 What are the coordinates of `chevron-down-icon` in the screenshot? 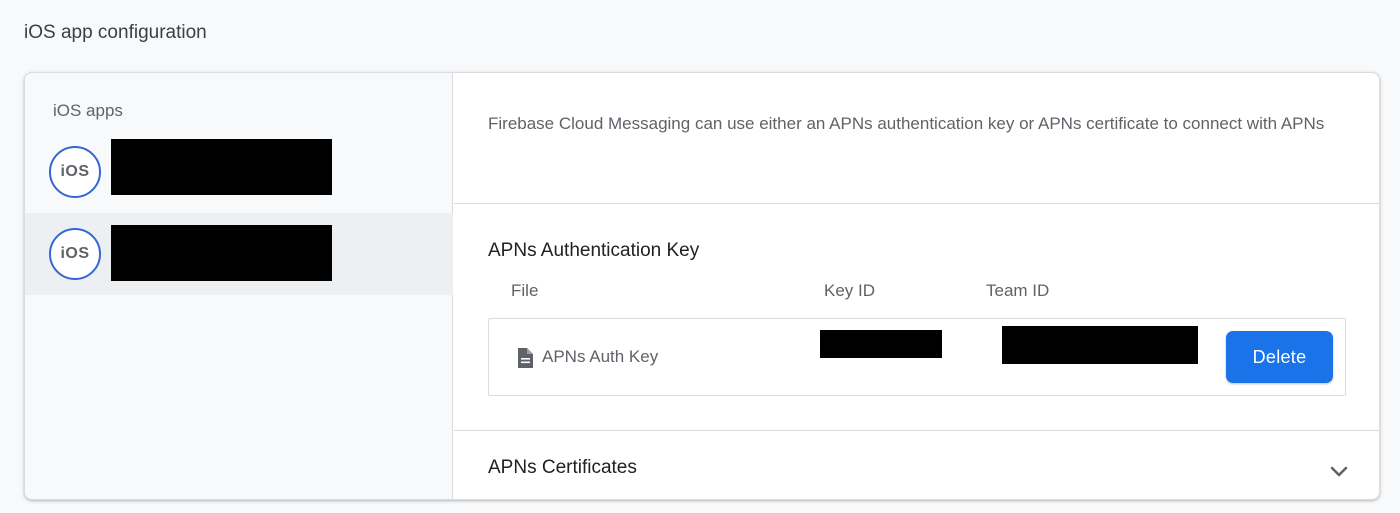 It's located at (1339, 472).